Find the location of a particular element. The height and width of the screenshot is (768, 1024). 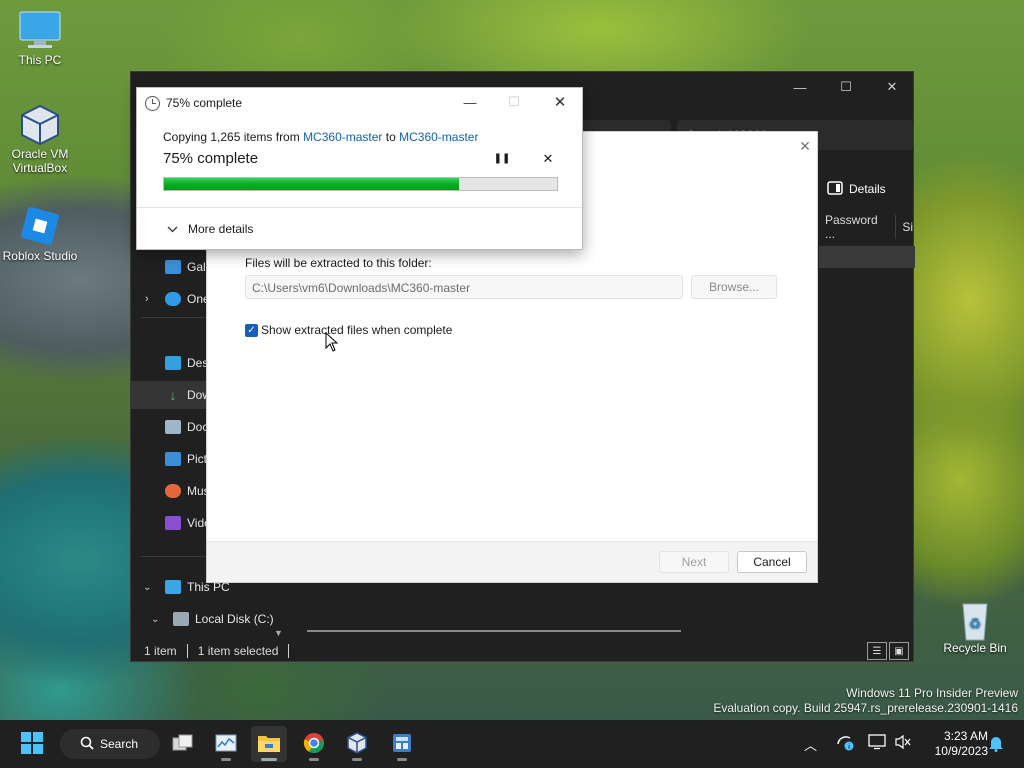

desktop-icon-label: This PC is located at coordinates (40, 60).